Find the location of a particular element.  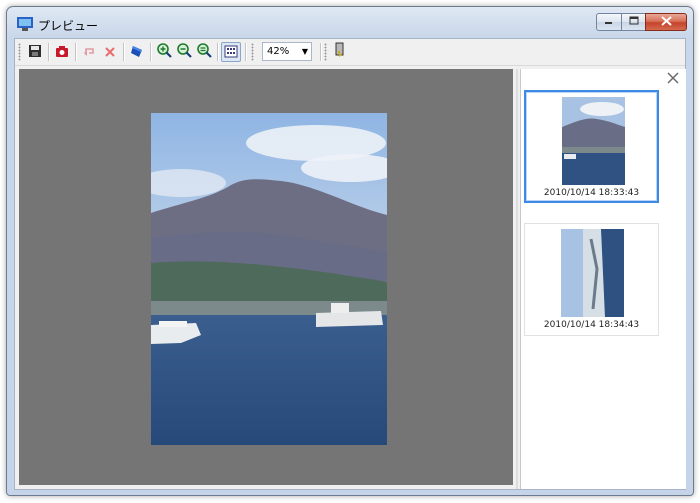

zoom-value: 42% is located at coordinates (278, 51).